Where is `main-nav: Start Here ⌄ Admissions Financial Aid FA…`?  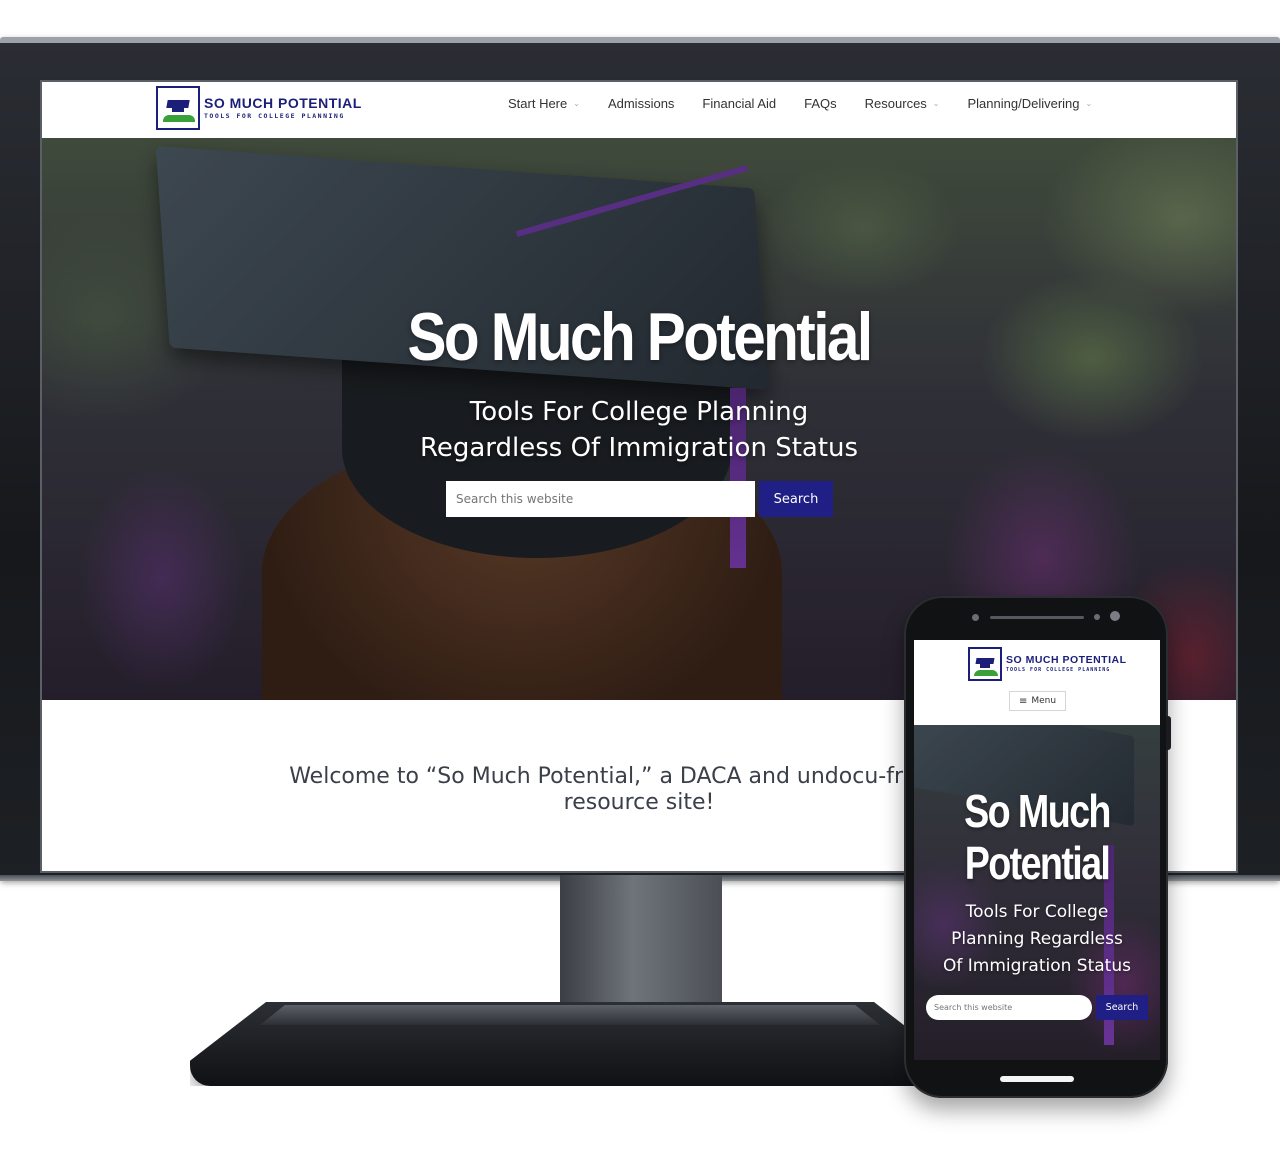 main-nav: Start Here ⌄ Admissions Financial Aid FA… is located at coordinates (814, 103).